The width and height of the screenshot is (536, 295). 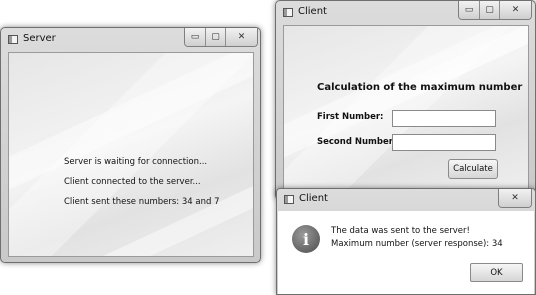 I want to click on client-window-title: Client, so click(x=312, y=11).